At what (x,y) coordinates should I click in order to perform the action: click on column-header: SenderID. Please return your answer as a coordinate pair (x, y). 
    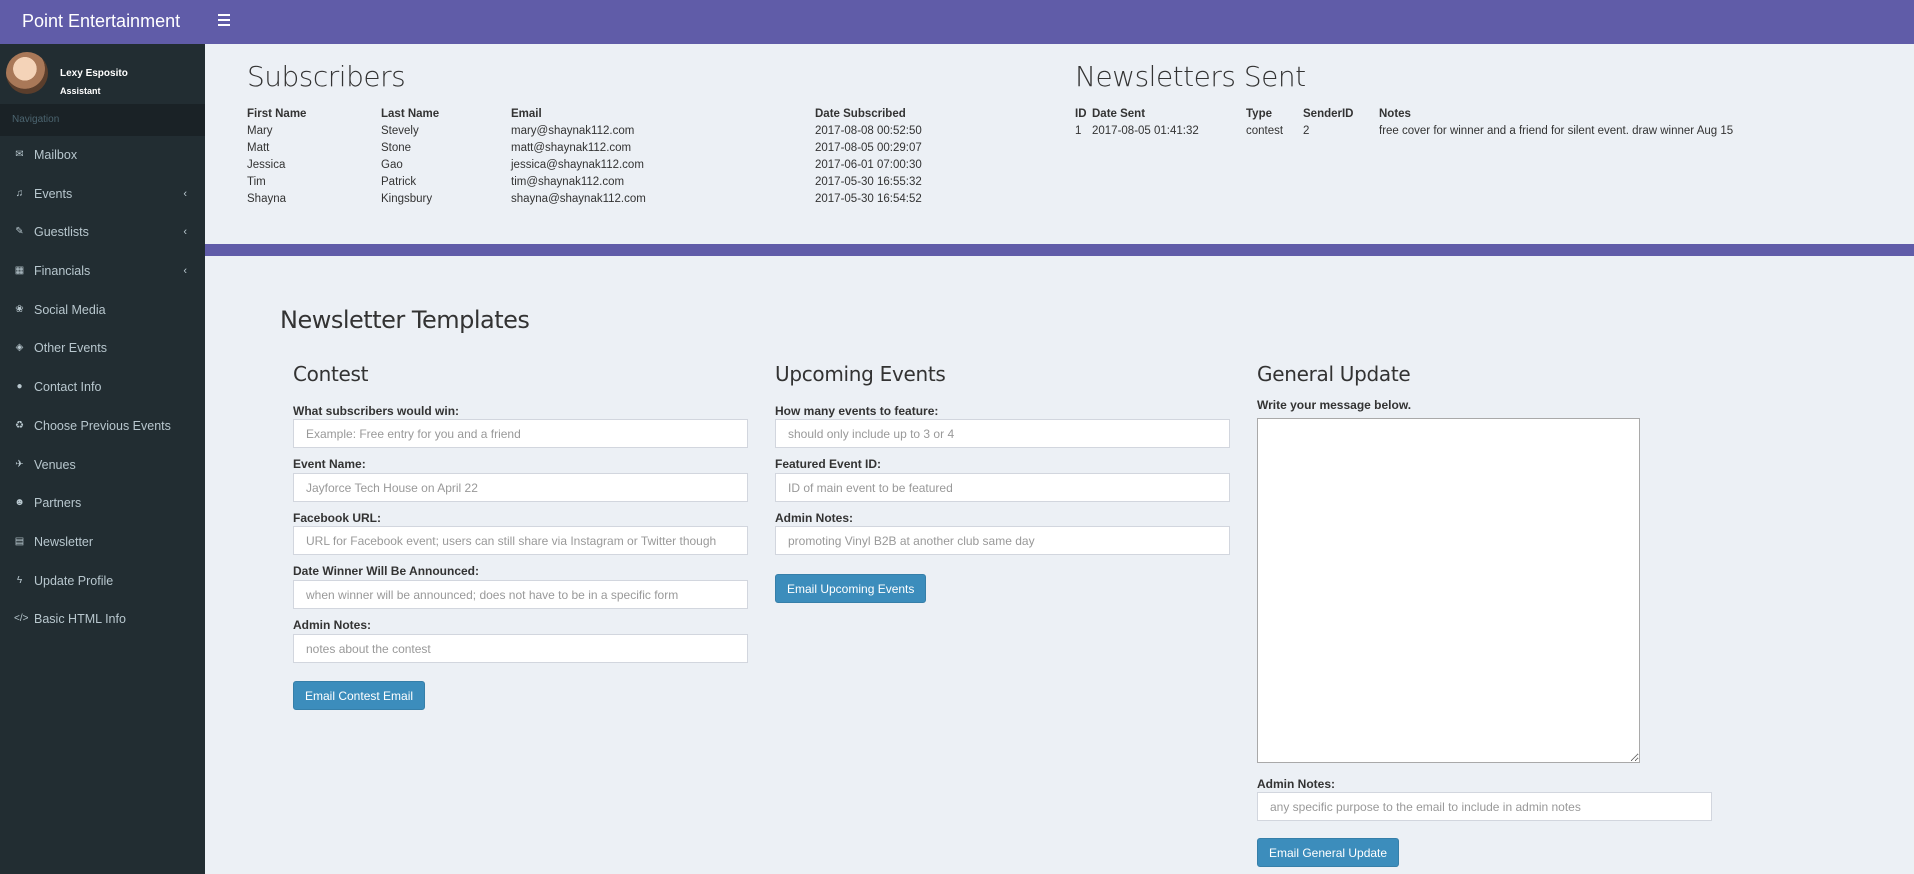
    Looking at the image, I should click on (1328, 114).